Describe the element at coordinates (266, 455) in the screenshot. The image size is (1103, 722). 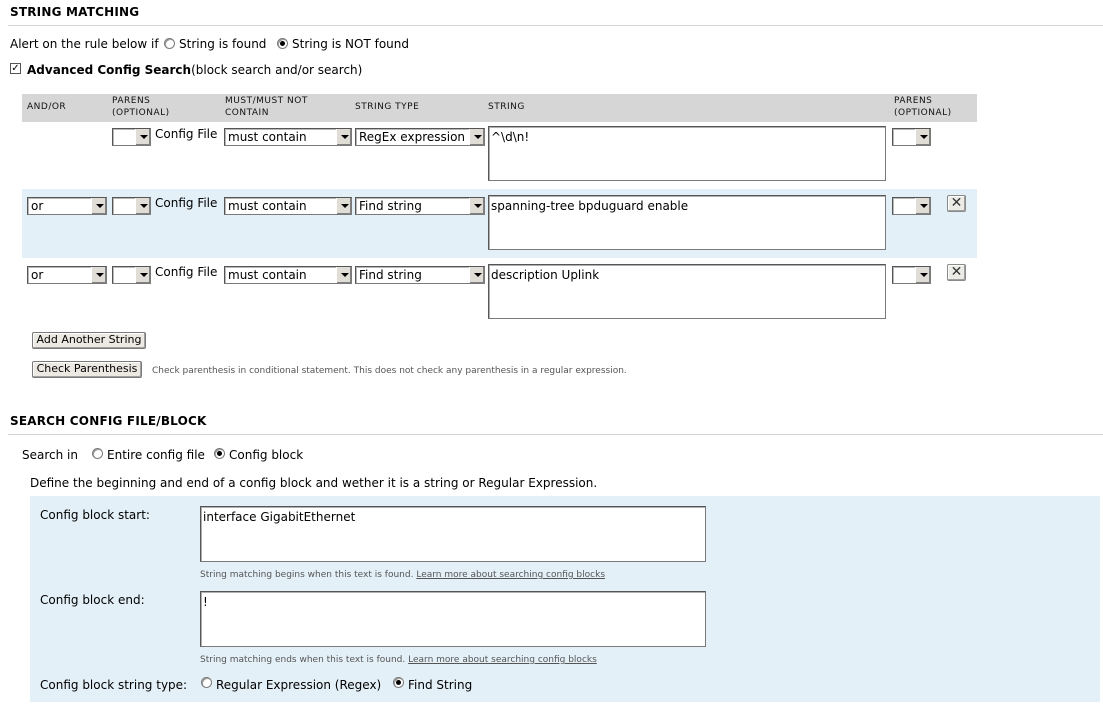
I see `radio-config-block-label: Config block` at that location.